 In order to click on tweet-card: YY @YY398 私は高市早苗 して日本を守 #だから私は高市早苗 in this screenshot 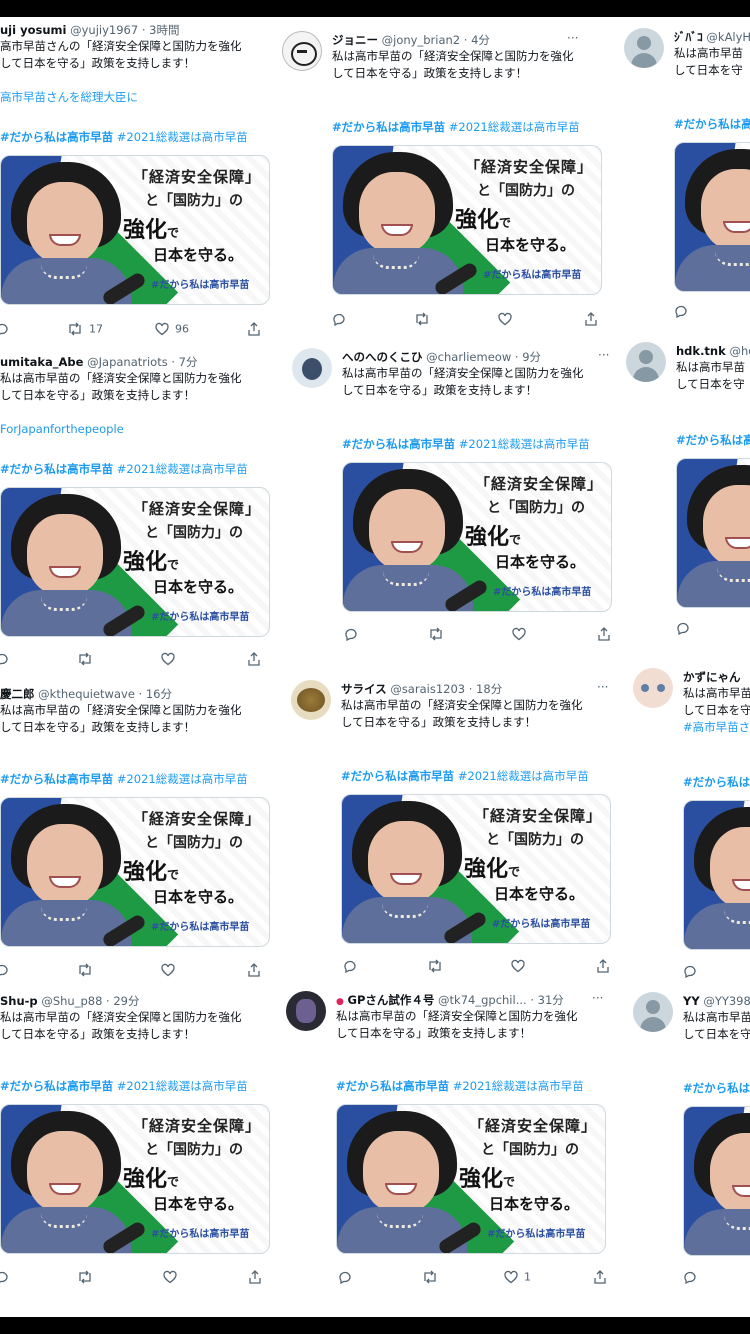, I will do `click(691, 1147)`.